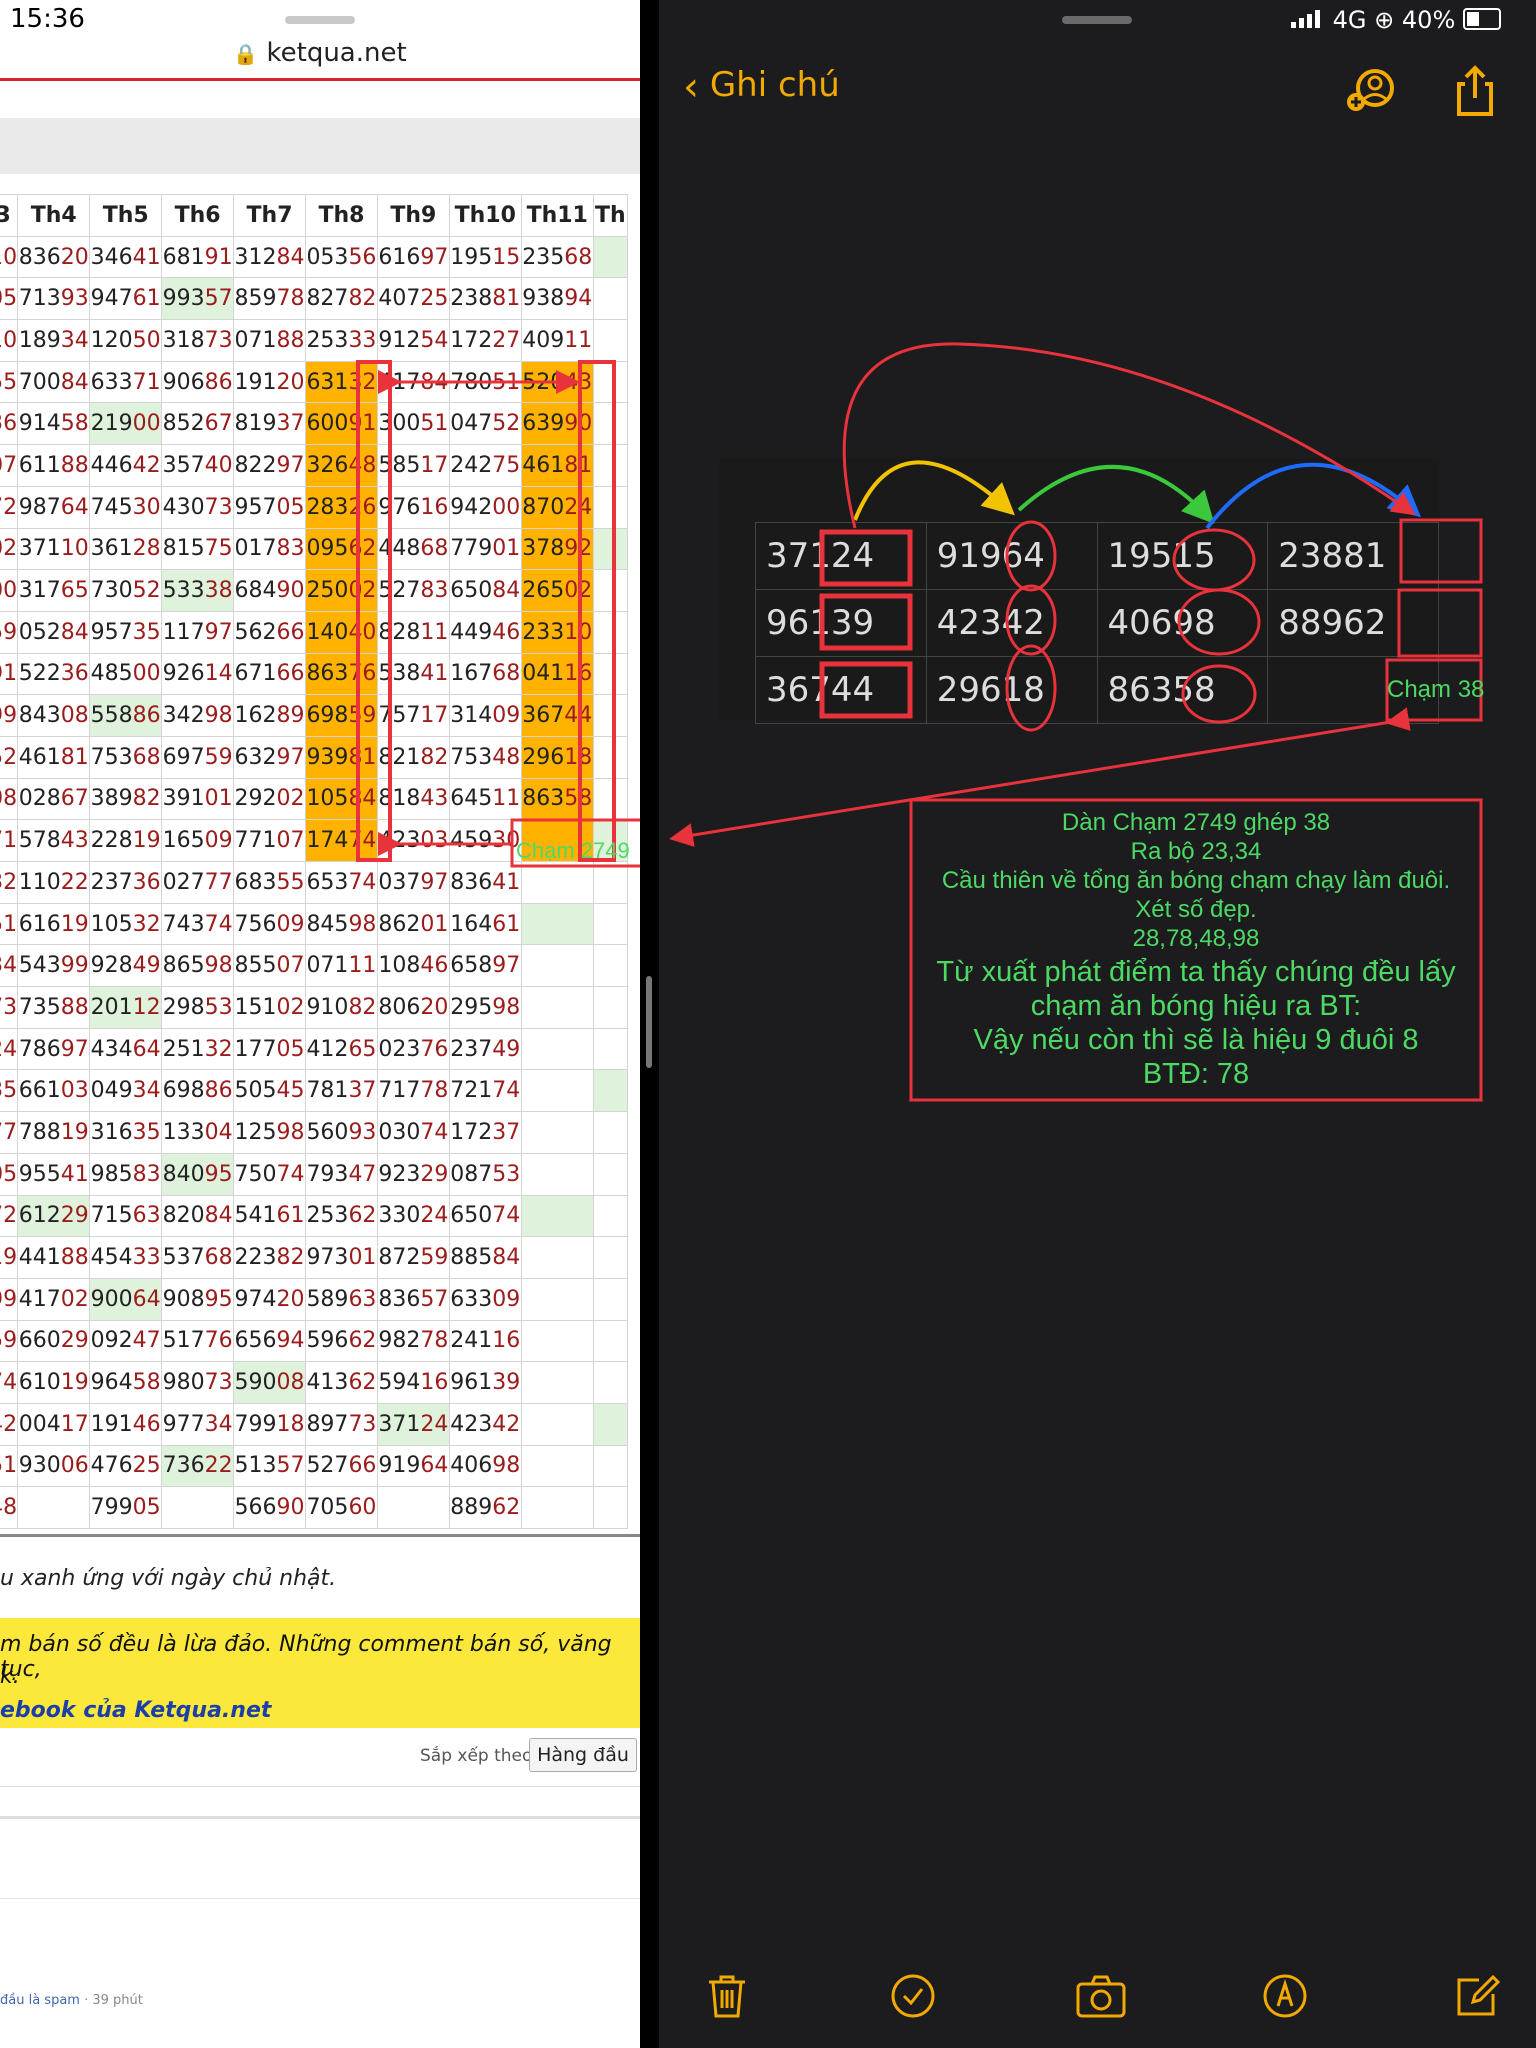 The width and height of the screenshot is (1536, 2048). Describe the element at coordinates (374, 611) in the screenshot. I see `th8-tail-box` at that location.